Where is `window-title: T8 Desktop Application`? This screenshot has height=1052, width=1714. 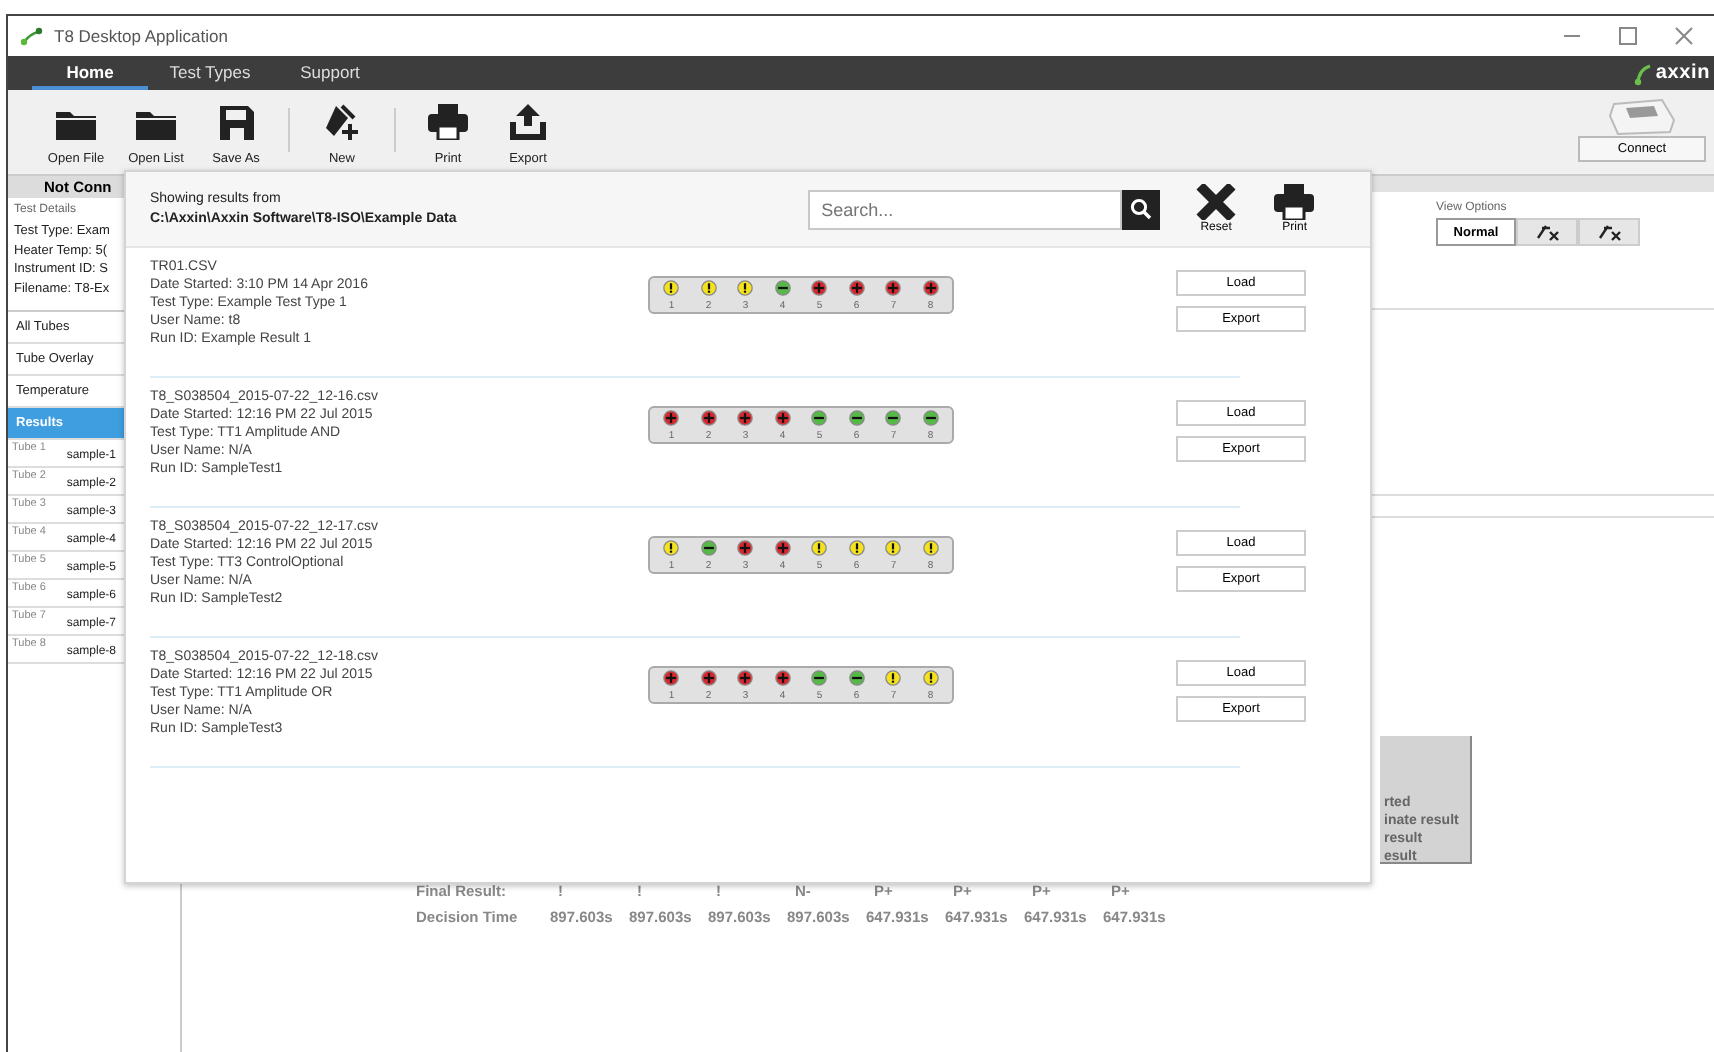
window-title: T8 Desktop Application is located at coordinates (141, 36).